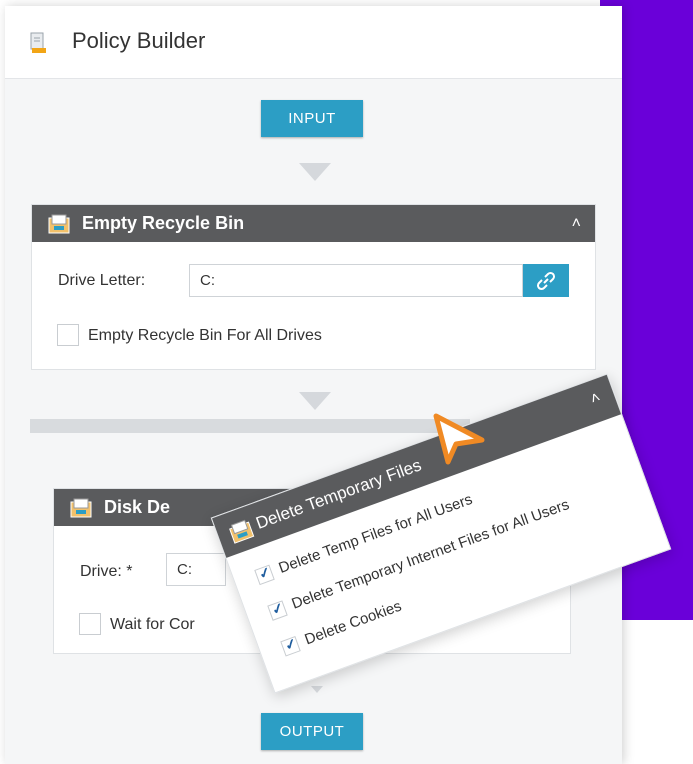 The height and width of the screenshot is (764, 693). What do you see at coordinates (353, 623) in the screenshot?
I see `option-label: Delete Cookies` at bounding box center [353, 623].